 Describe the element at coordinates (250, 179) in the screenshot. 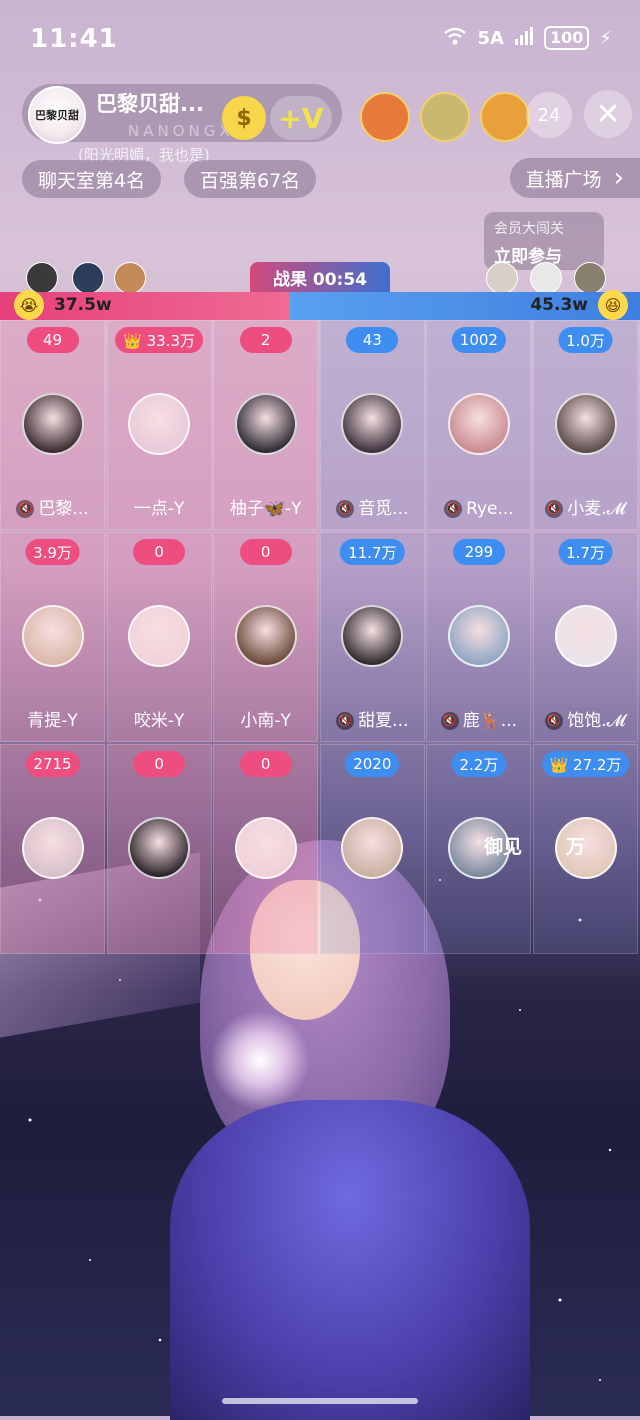

I see `top100-rank-tag: 百强第67名` at that location.